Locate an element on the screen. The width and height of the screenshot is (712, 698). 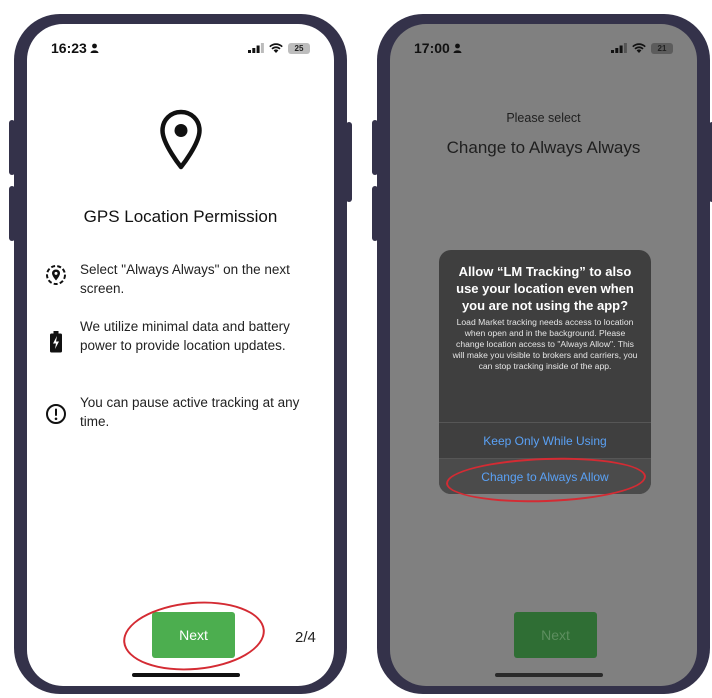
status-icons: 21 is located at coordinates (642, 48).